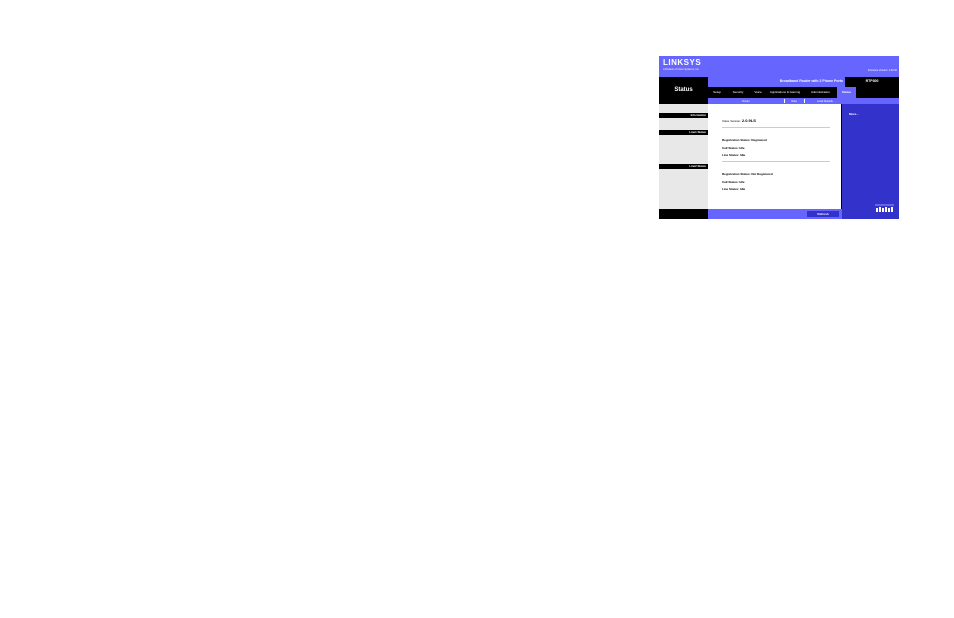 The width and height of the screenshot is (954, 618). What do you see at coordinates (884, 208) in the screenshot?
I see `cisco-systems-logo-icon` at bounding box center [884, 208].